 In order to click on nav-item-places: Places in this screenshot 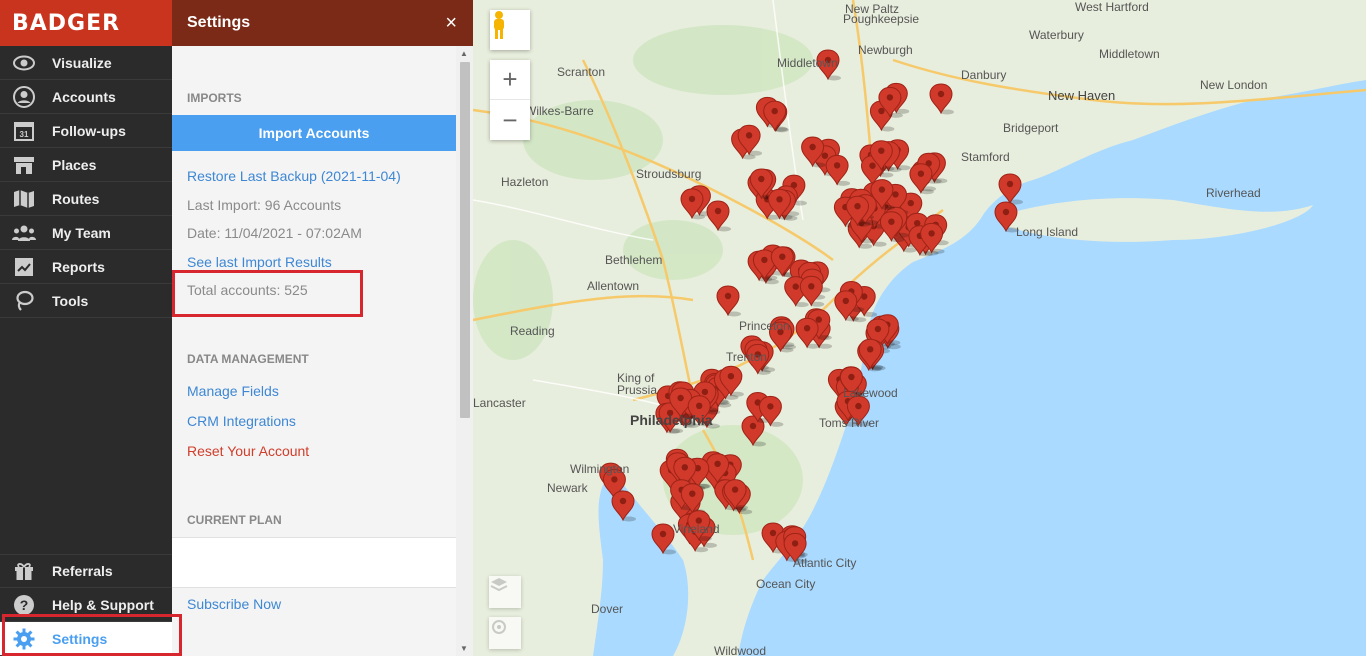, I will do `click(86, 165)`.